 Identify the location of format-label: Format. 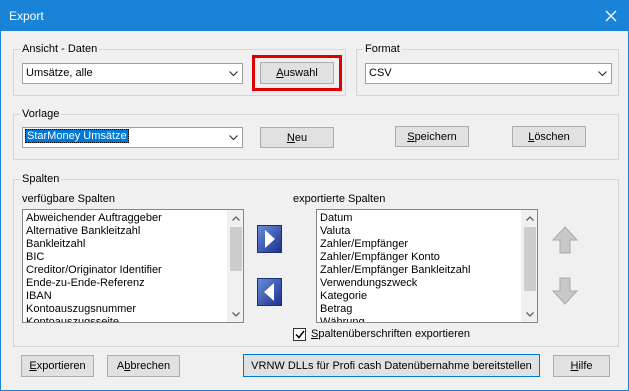
(382, 49).